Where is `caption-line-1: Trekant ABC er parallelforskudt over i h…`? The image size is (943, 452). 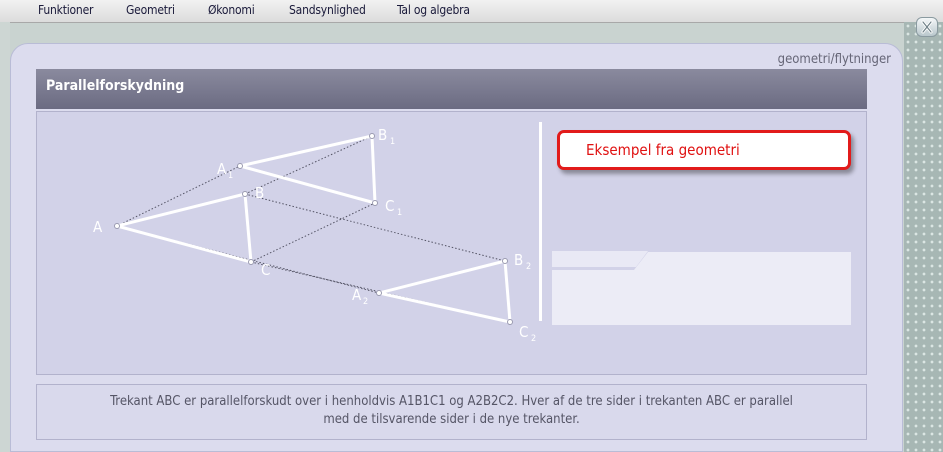 caption-line-1: Trekant ABC er parallelforskudt over i h… is located at coordinates (451, 401).